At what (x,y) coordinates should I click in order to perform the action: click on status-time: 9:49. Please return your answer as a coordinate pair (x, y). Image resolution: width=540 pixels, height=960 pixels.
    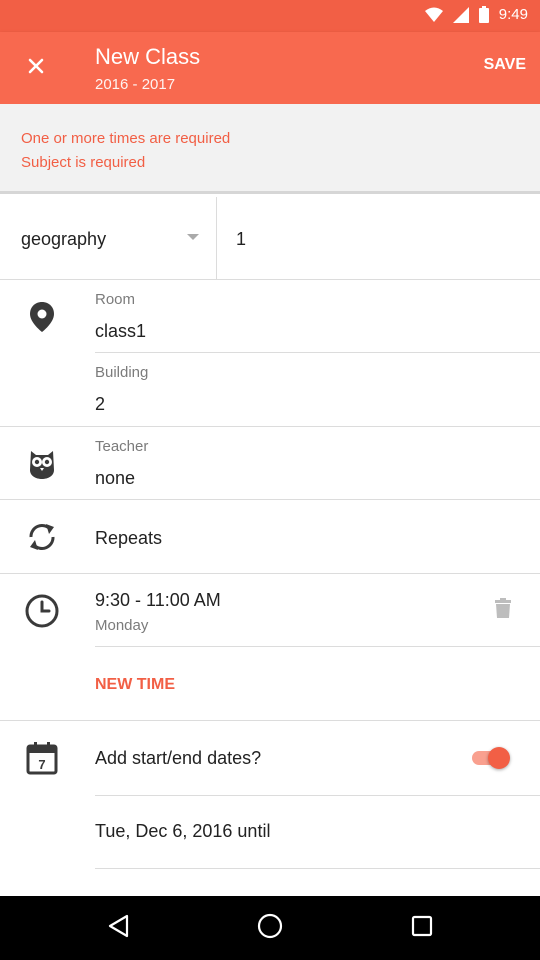
    Looking at the image, I should click on (513, 14).